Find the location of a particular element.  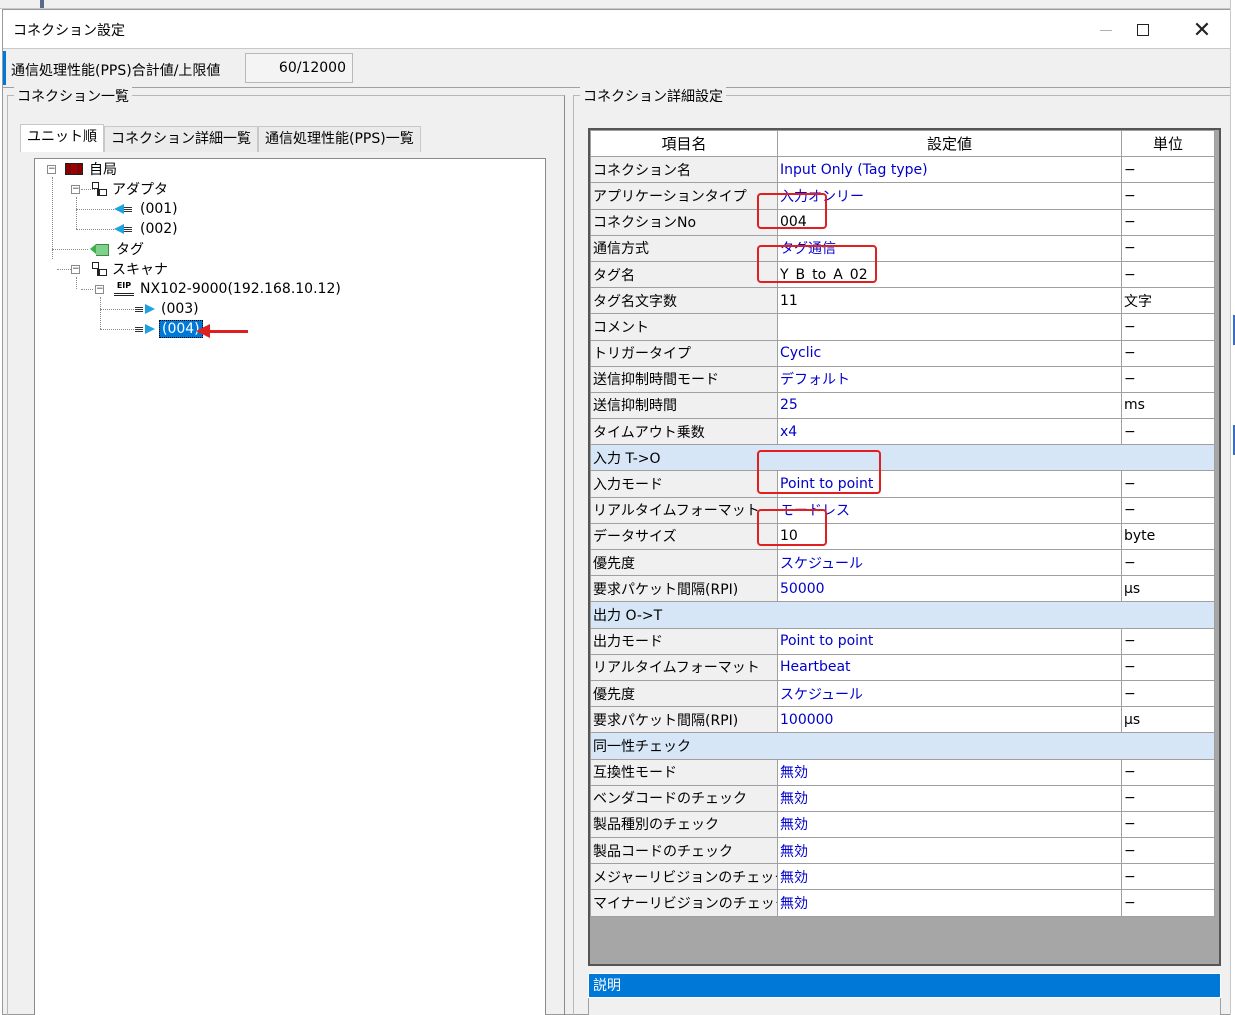

property-row: コネクションNo 004− is located at coordinates (902, 222).